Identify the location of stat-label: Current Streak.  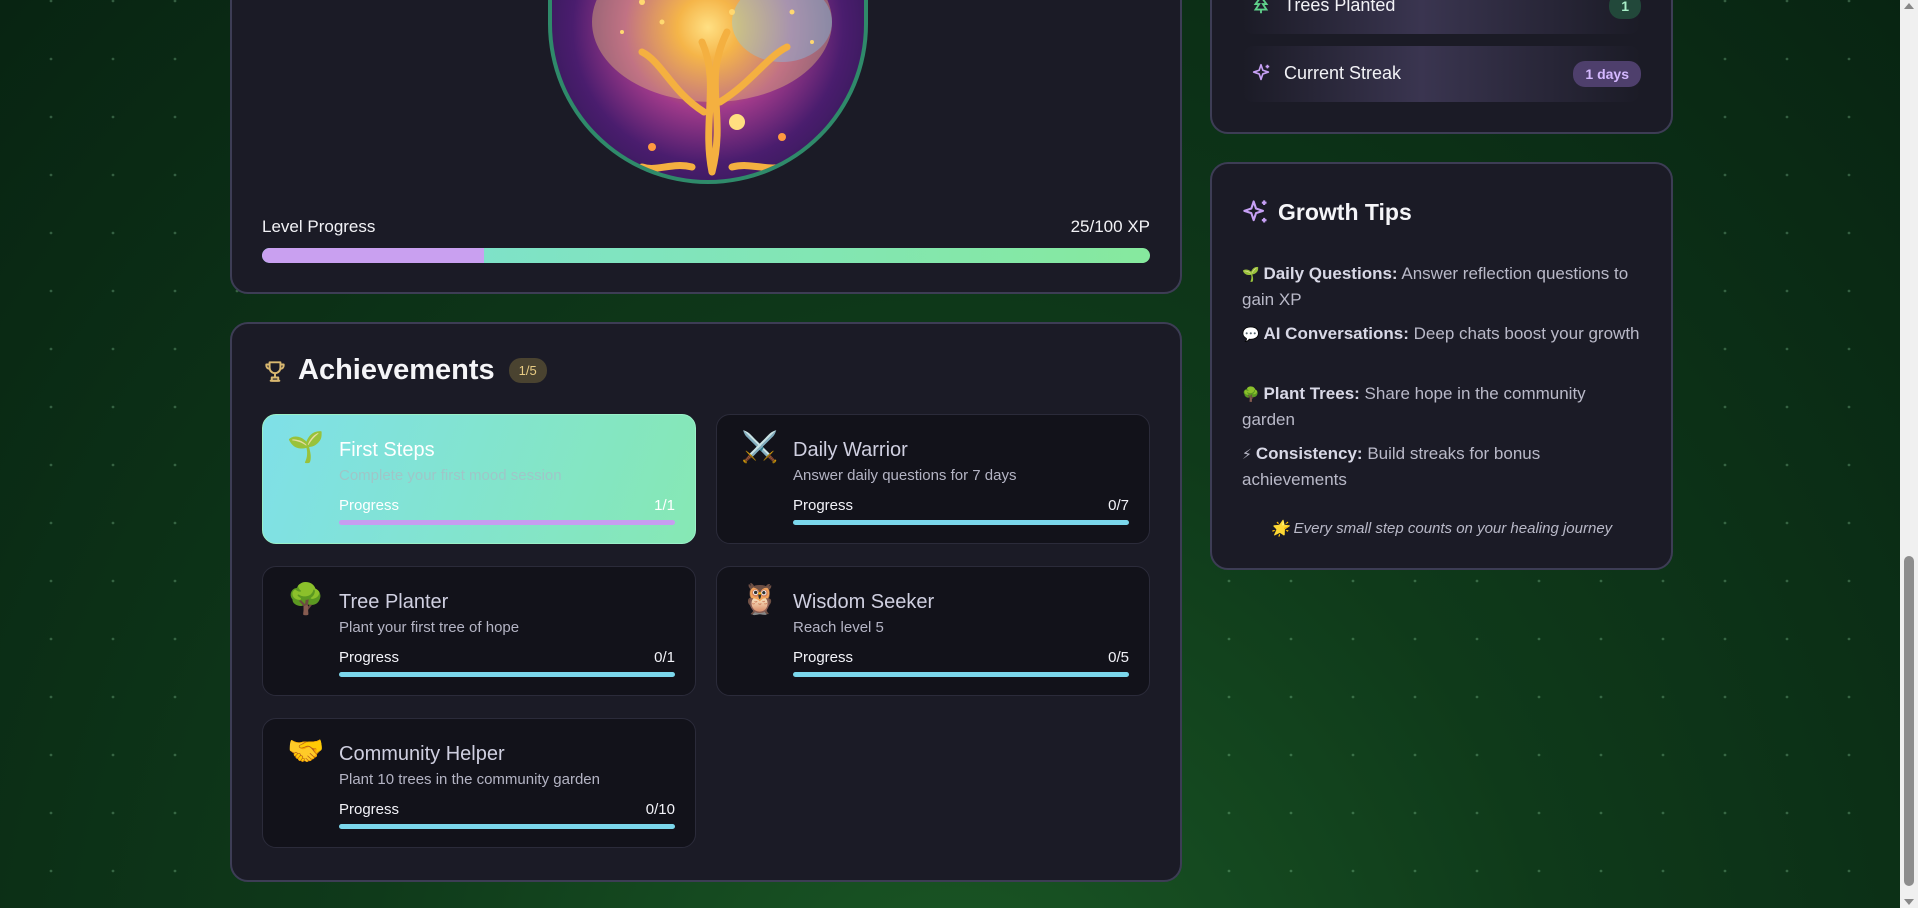
(1343, 73).